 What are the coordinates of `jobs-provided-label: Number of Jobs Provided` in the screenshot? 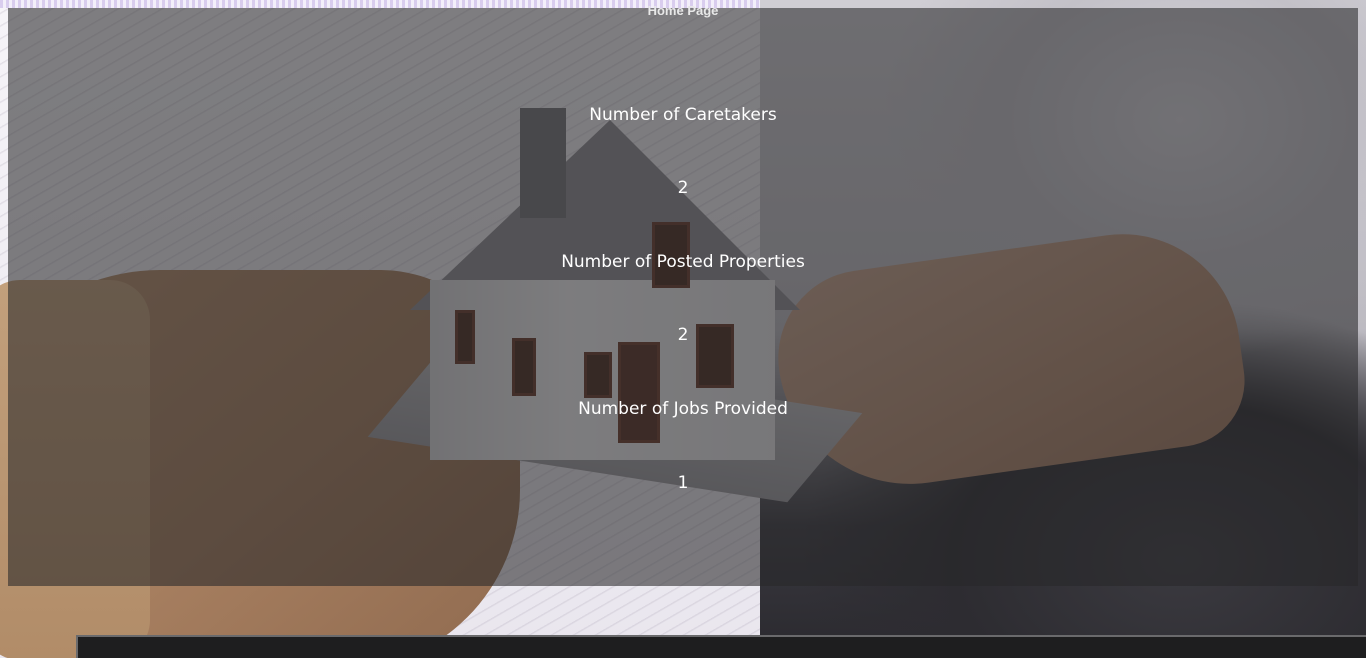 It's located at (683, 409).